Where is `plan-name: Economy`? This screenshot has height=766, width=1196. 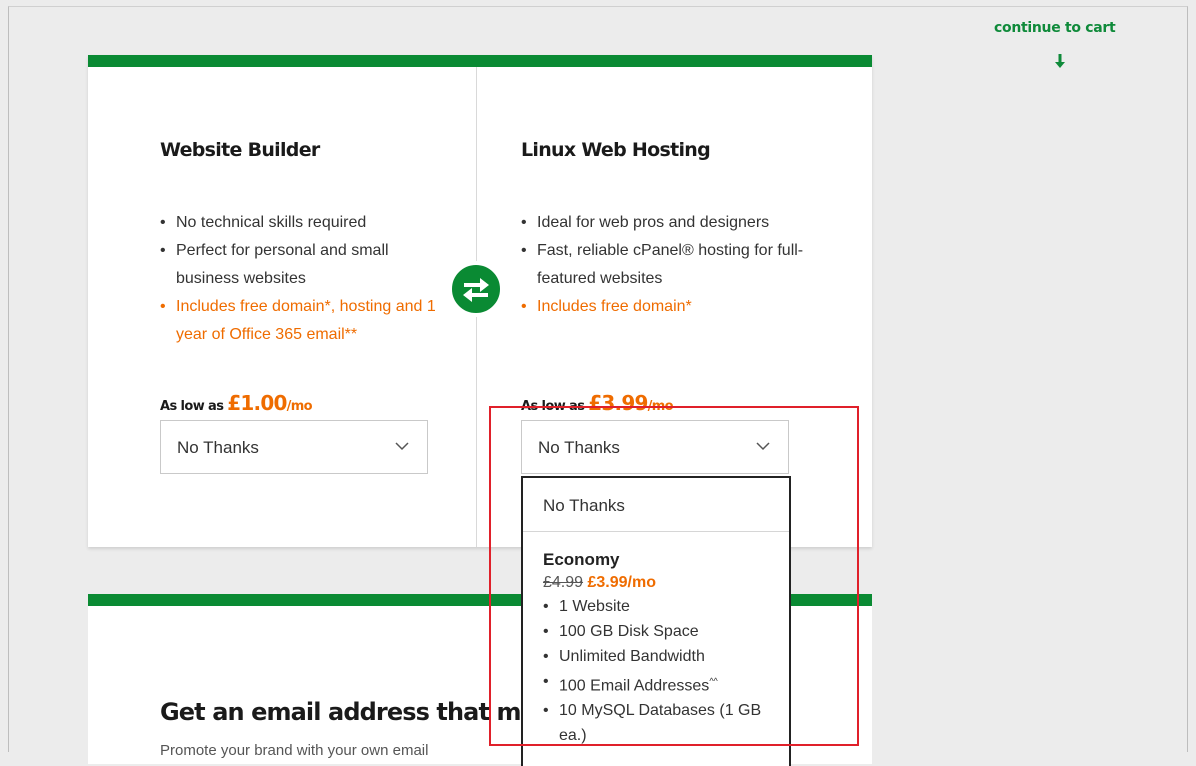
plan-name: Economy is located at coordinates (581, 559).